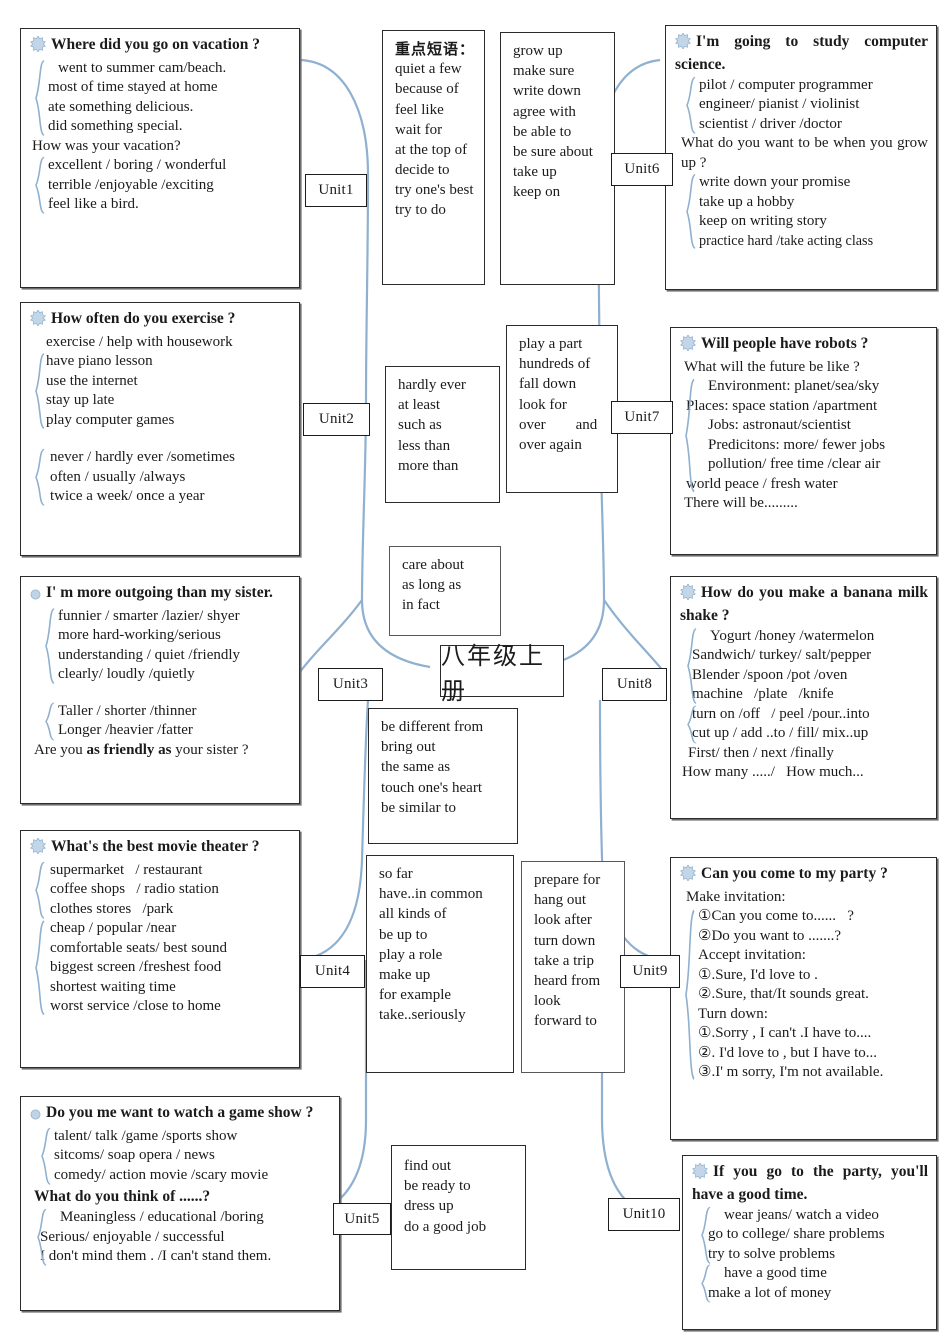  I want to click on unit2-label-chip: Unit2, so click(336, 419).